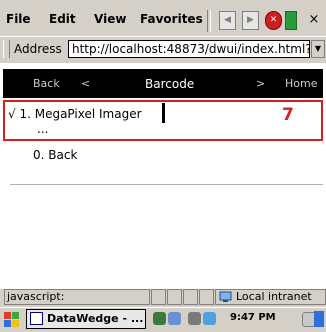  Describe the element at coordinates (110, 19) in the screenshot. I see `menu-view: View` at that location.